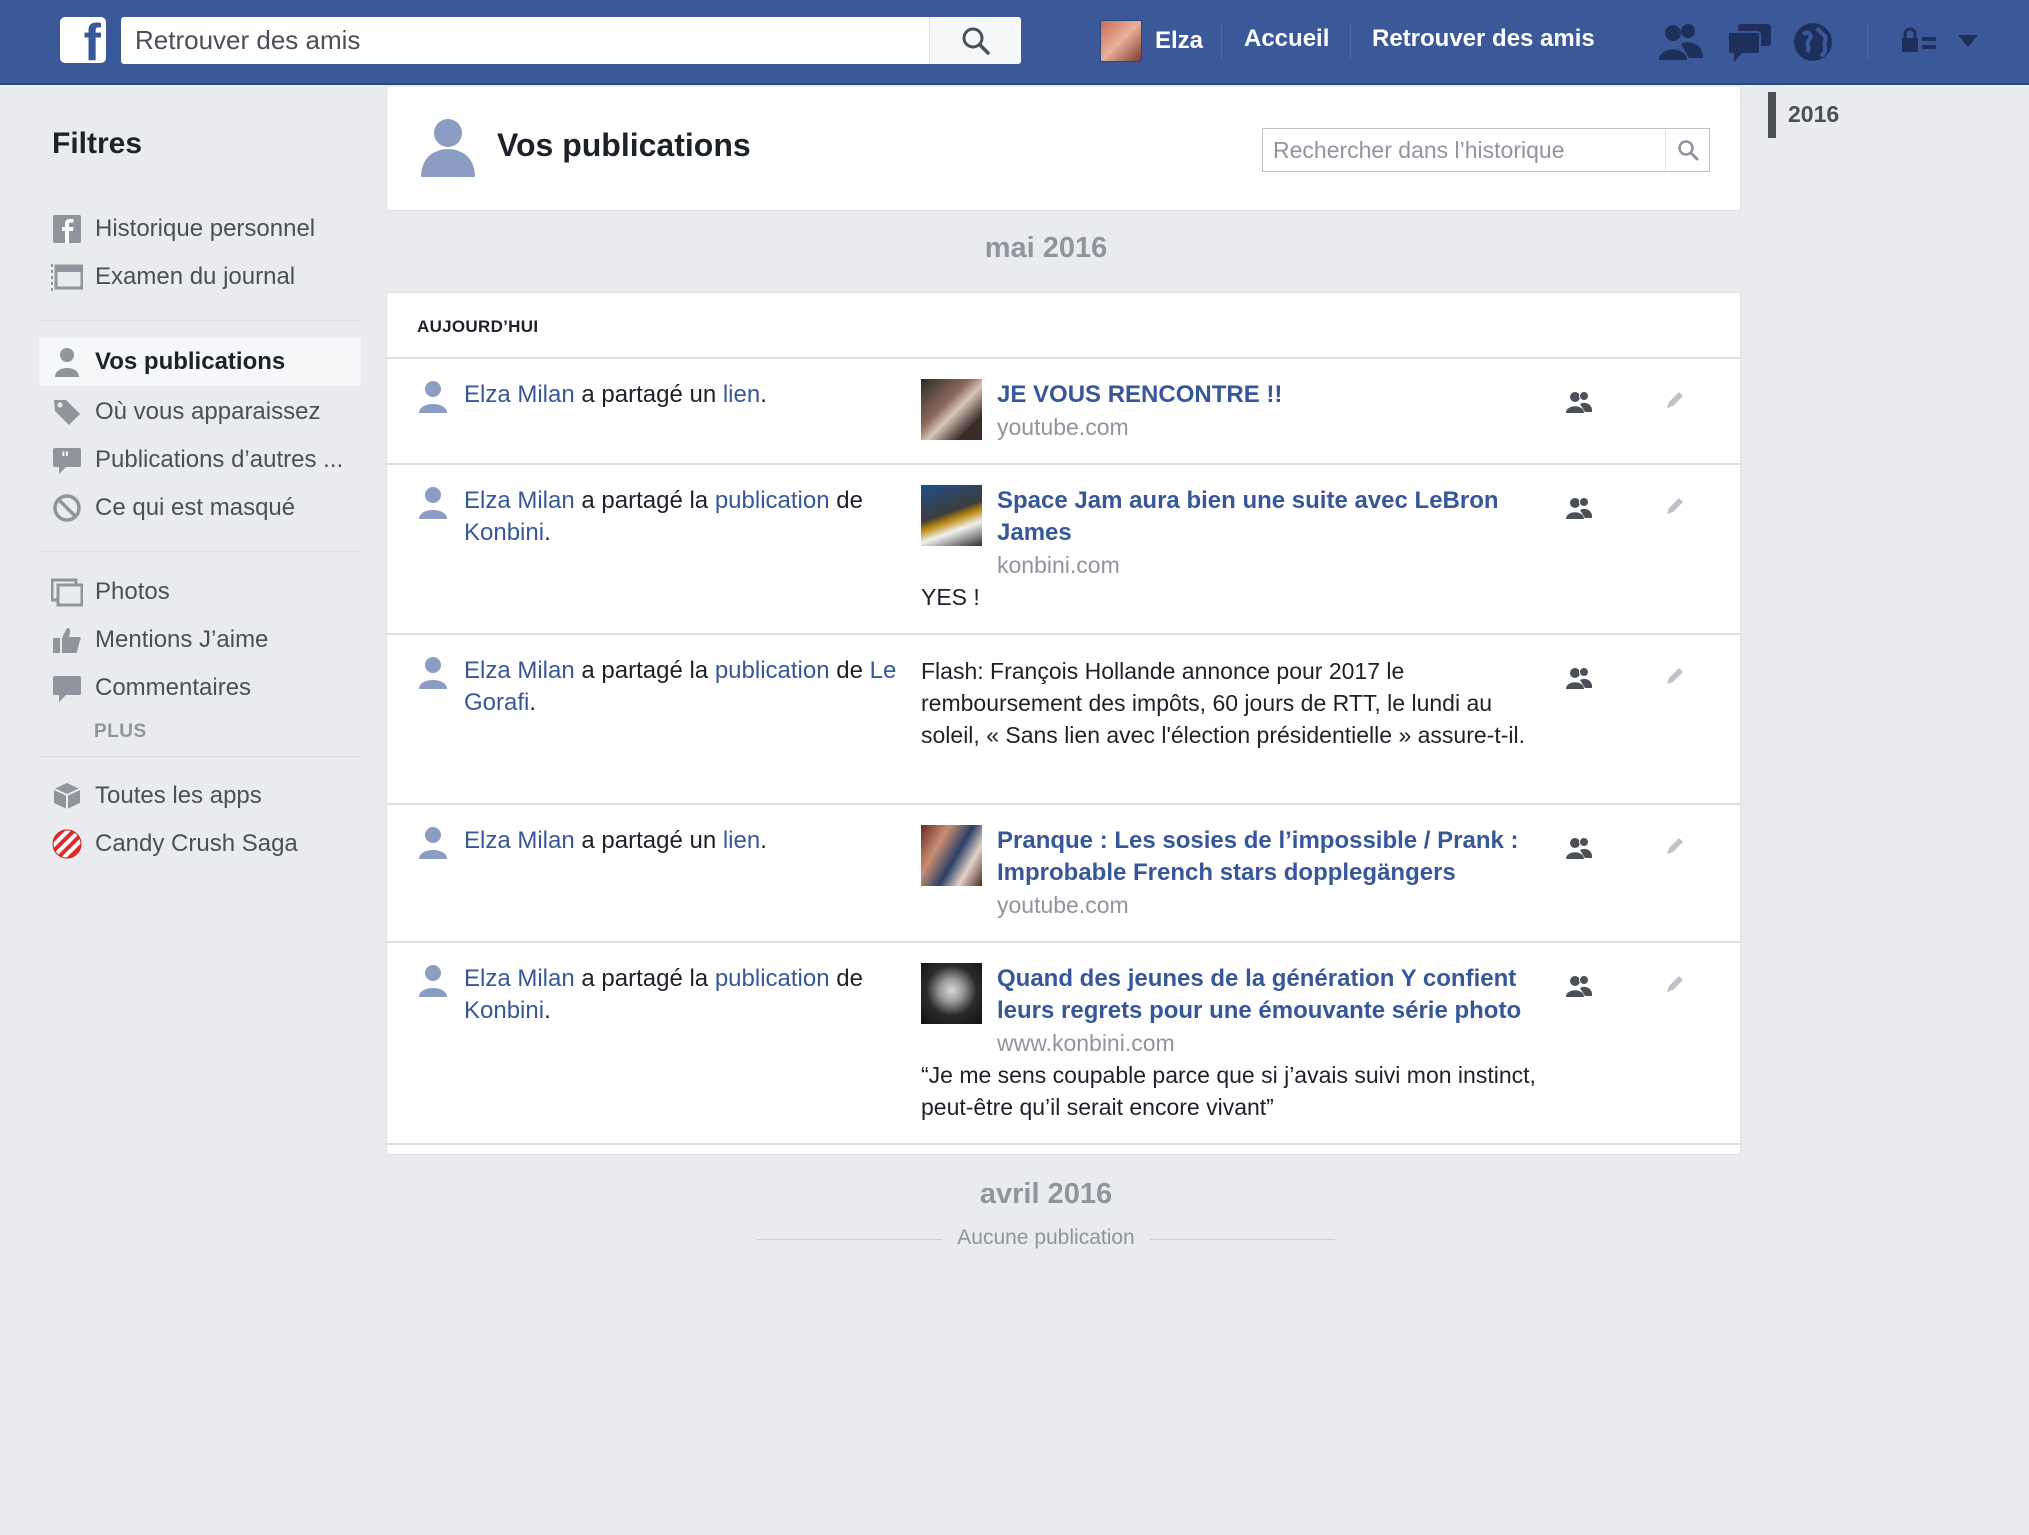 This screenshot has width=2029, height=1535. I want to click on row-divider, so click(1063, 1144).